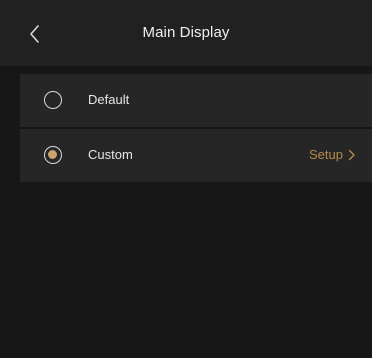 The image size is (372, 358). I want to click on page-title: Main Display, so click(186, 32).